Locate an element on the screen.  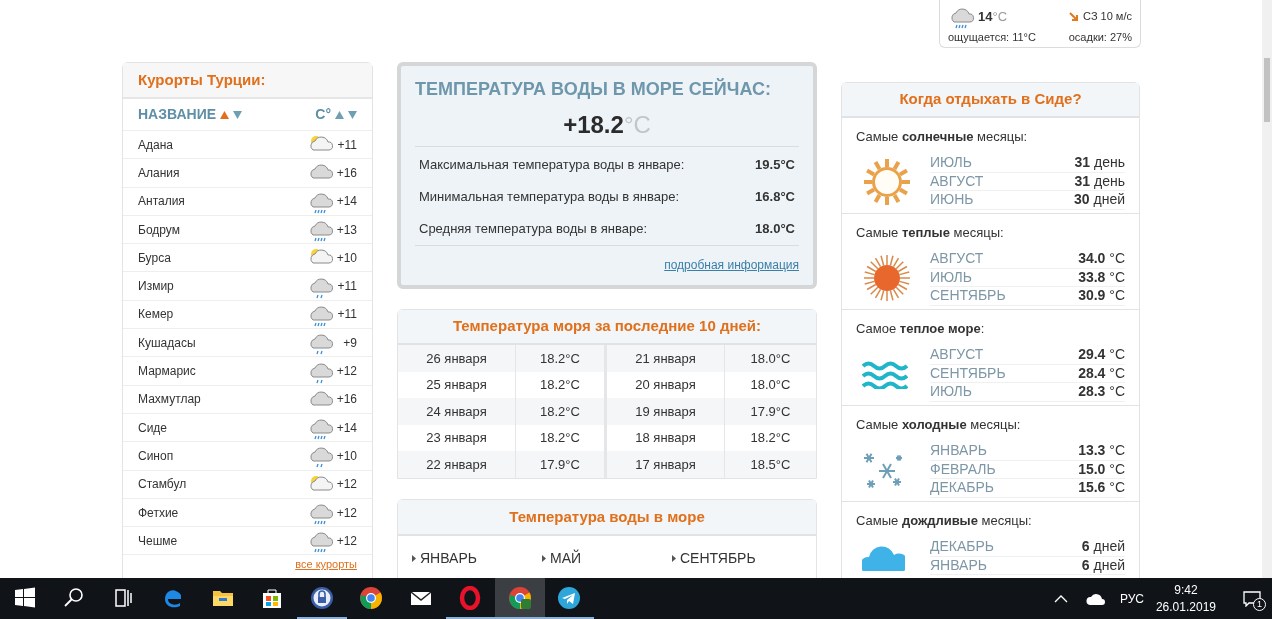
resort-name: Бодрум is located at coordinates (159, 229).